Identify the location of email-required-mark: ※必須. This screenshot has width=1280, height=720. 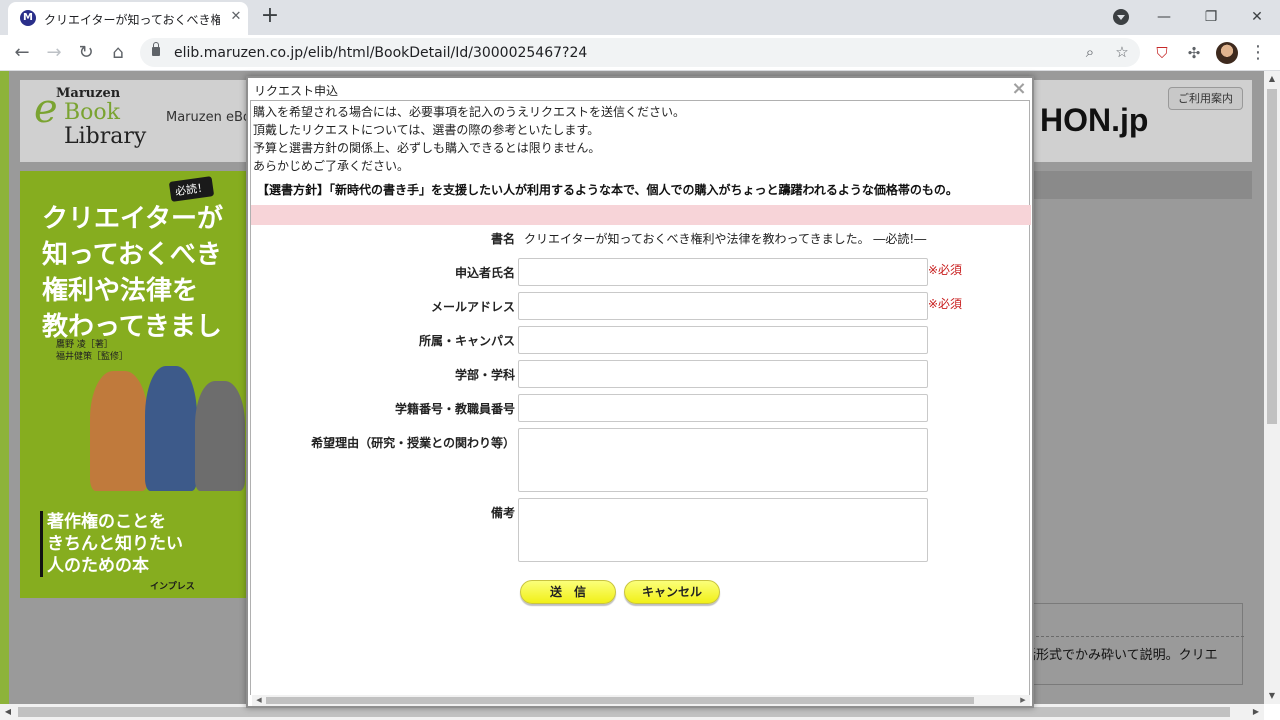
(945, 304).